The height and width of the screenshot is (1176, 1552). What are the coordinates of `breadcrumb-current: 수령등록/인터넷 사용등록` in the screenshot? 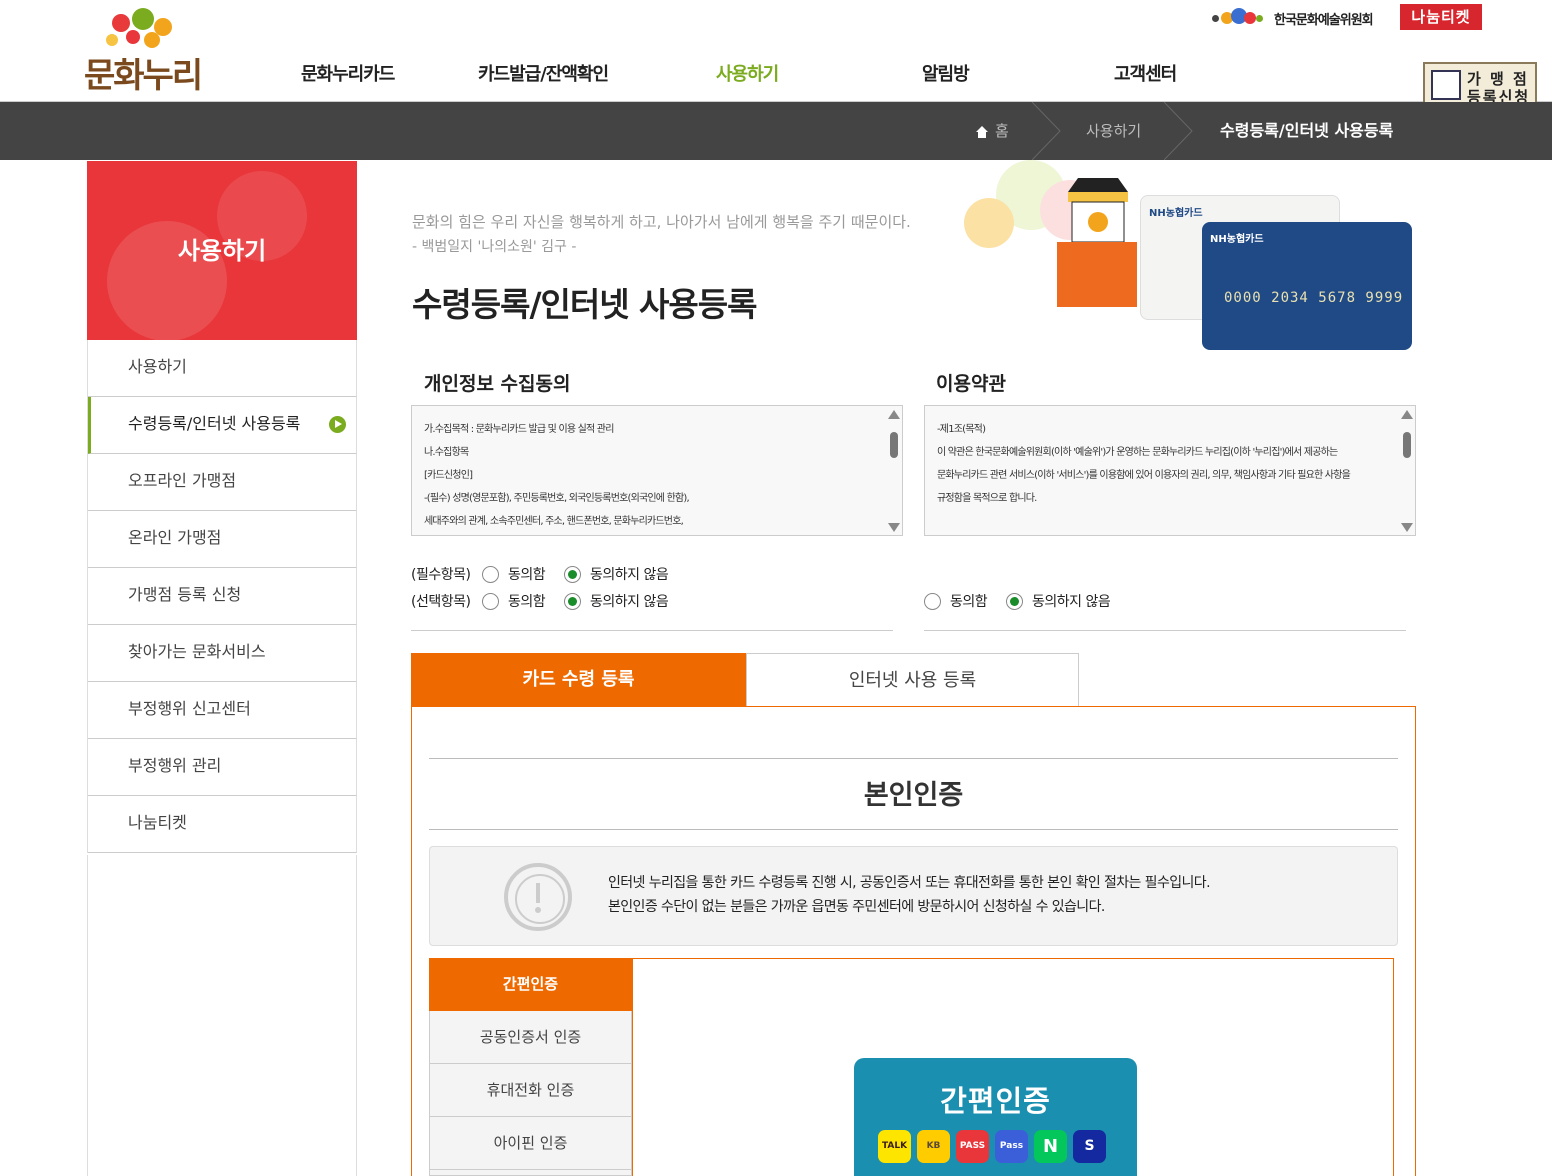 It's located at (1307, 130).